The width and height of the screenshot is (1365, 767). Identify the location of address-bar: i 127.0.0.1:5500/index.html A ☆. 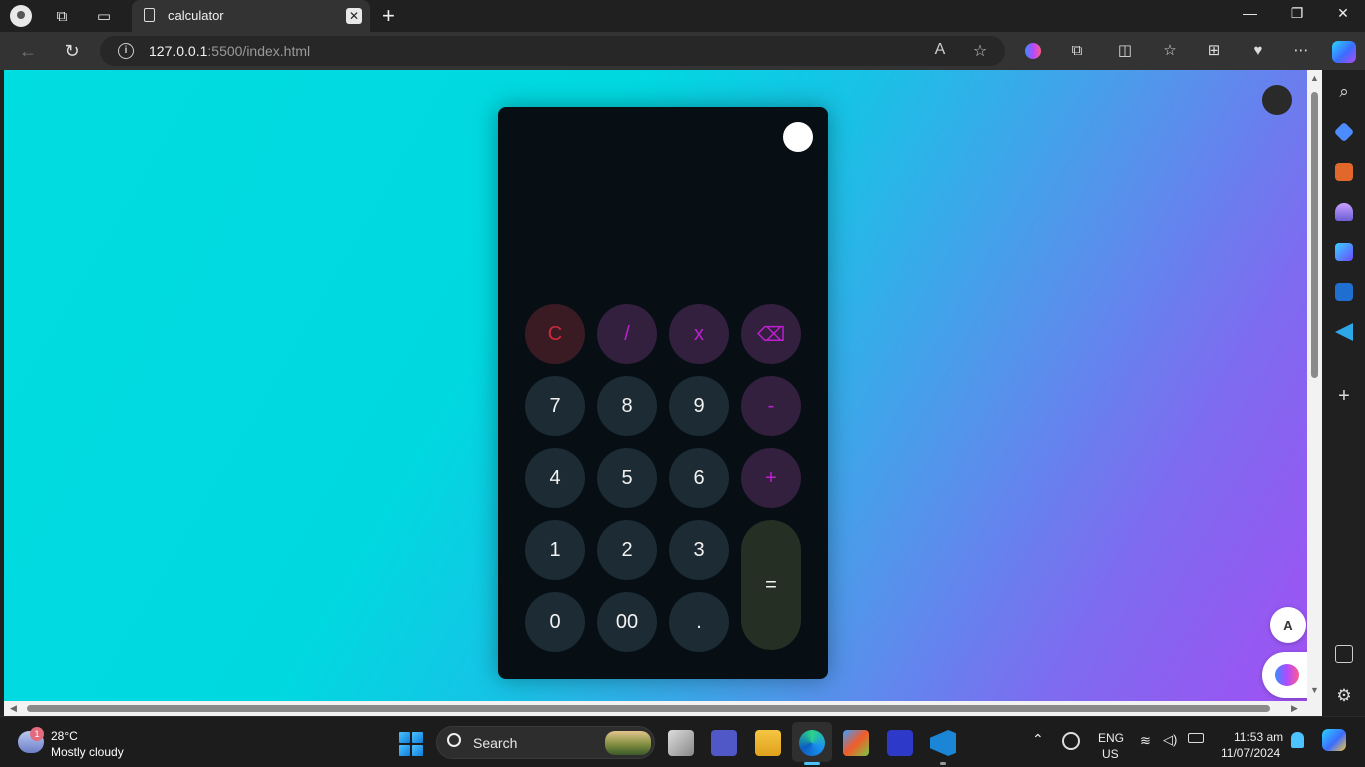
(552, 51).